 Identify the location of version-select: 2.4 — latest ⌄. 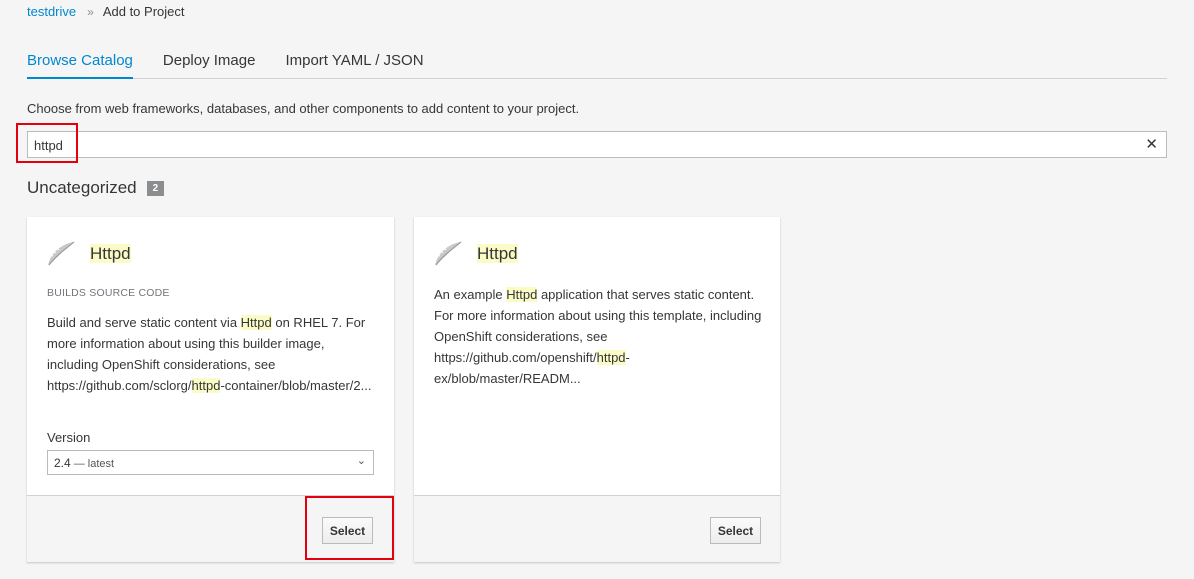
(210, 462).